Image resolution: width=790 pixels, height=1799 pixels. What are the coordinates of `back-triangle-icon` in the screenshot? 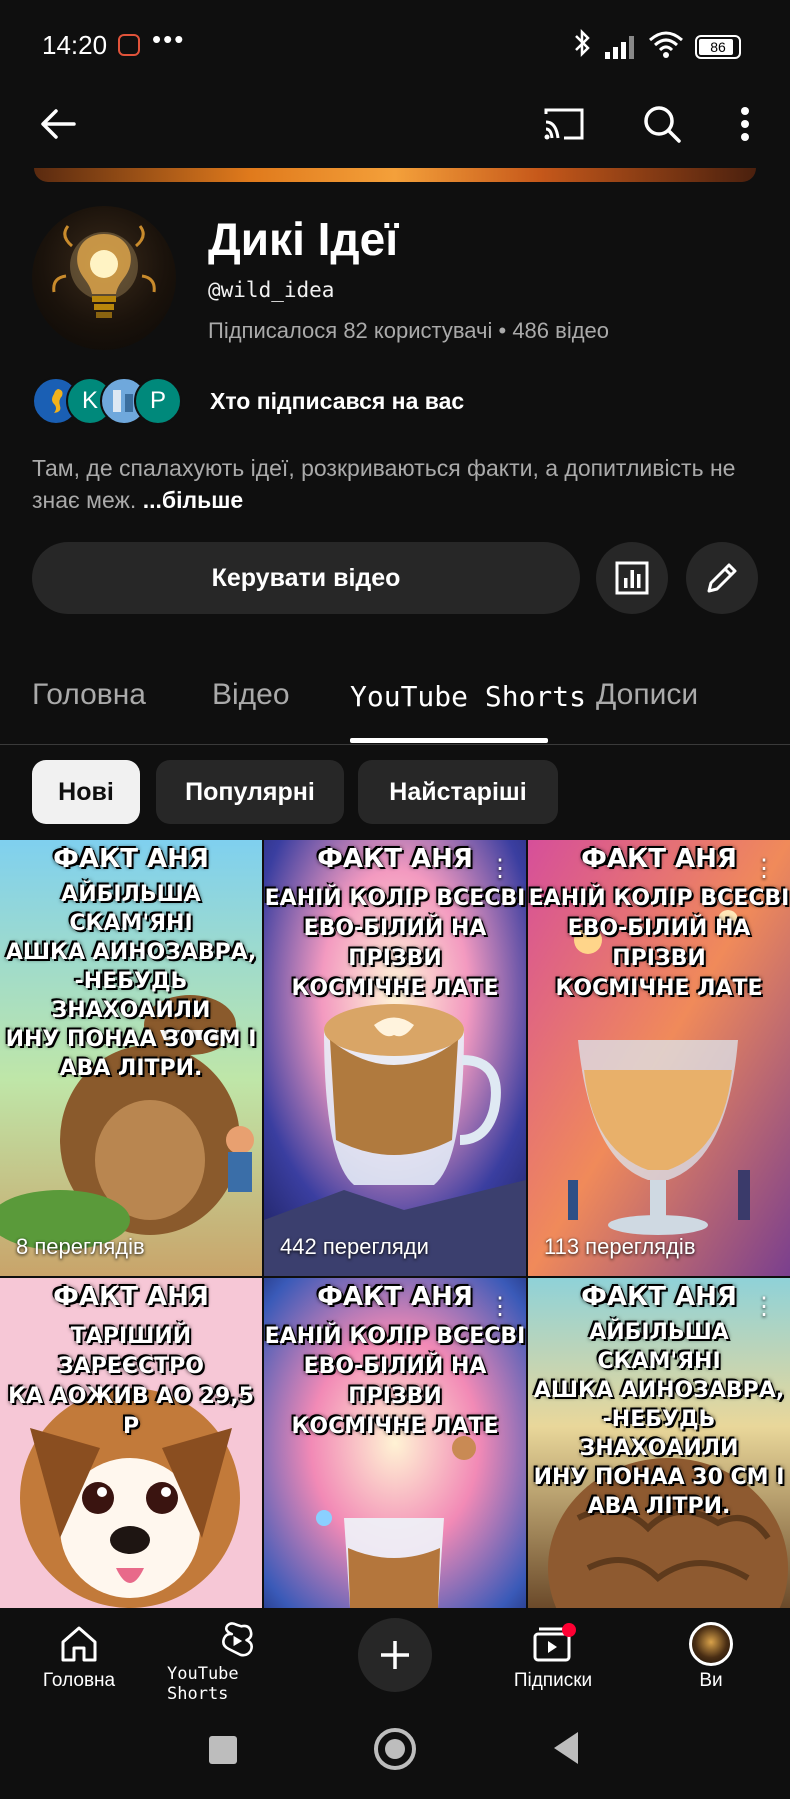 It's located at (566, 1750).